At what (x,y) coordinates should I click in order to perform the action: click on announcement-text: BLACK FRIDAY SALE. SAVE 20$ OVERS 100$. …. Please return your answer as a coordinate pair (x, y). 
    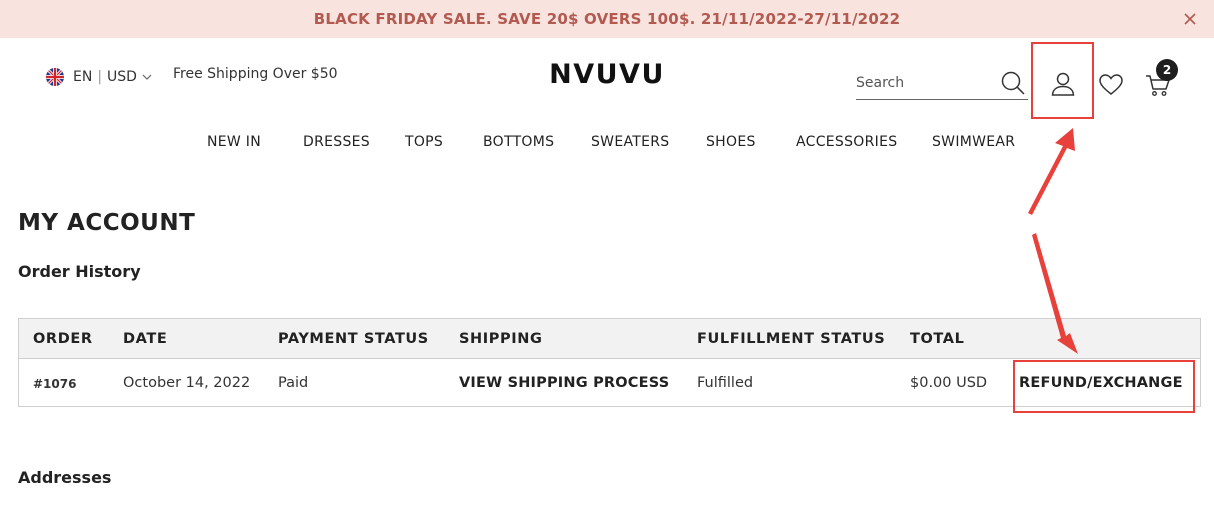
    Looking at the image, I should click on (607, 19).